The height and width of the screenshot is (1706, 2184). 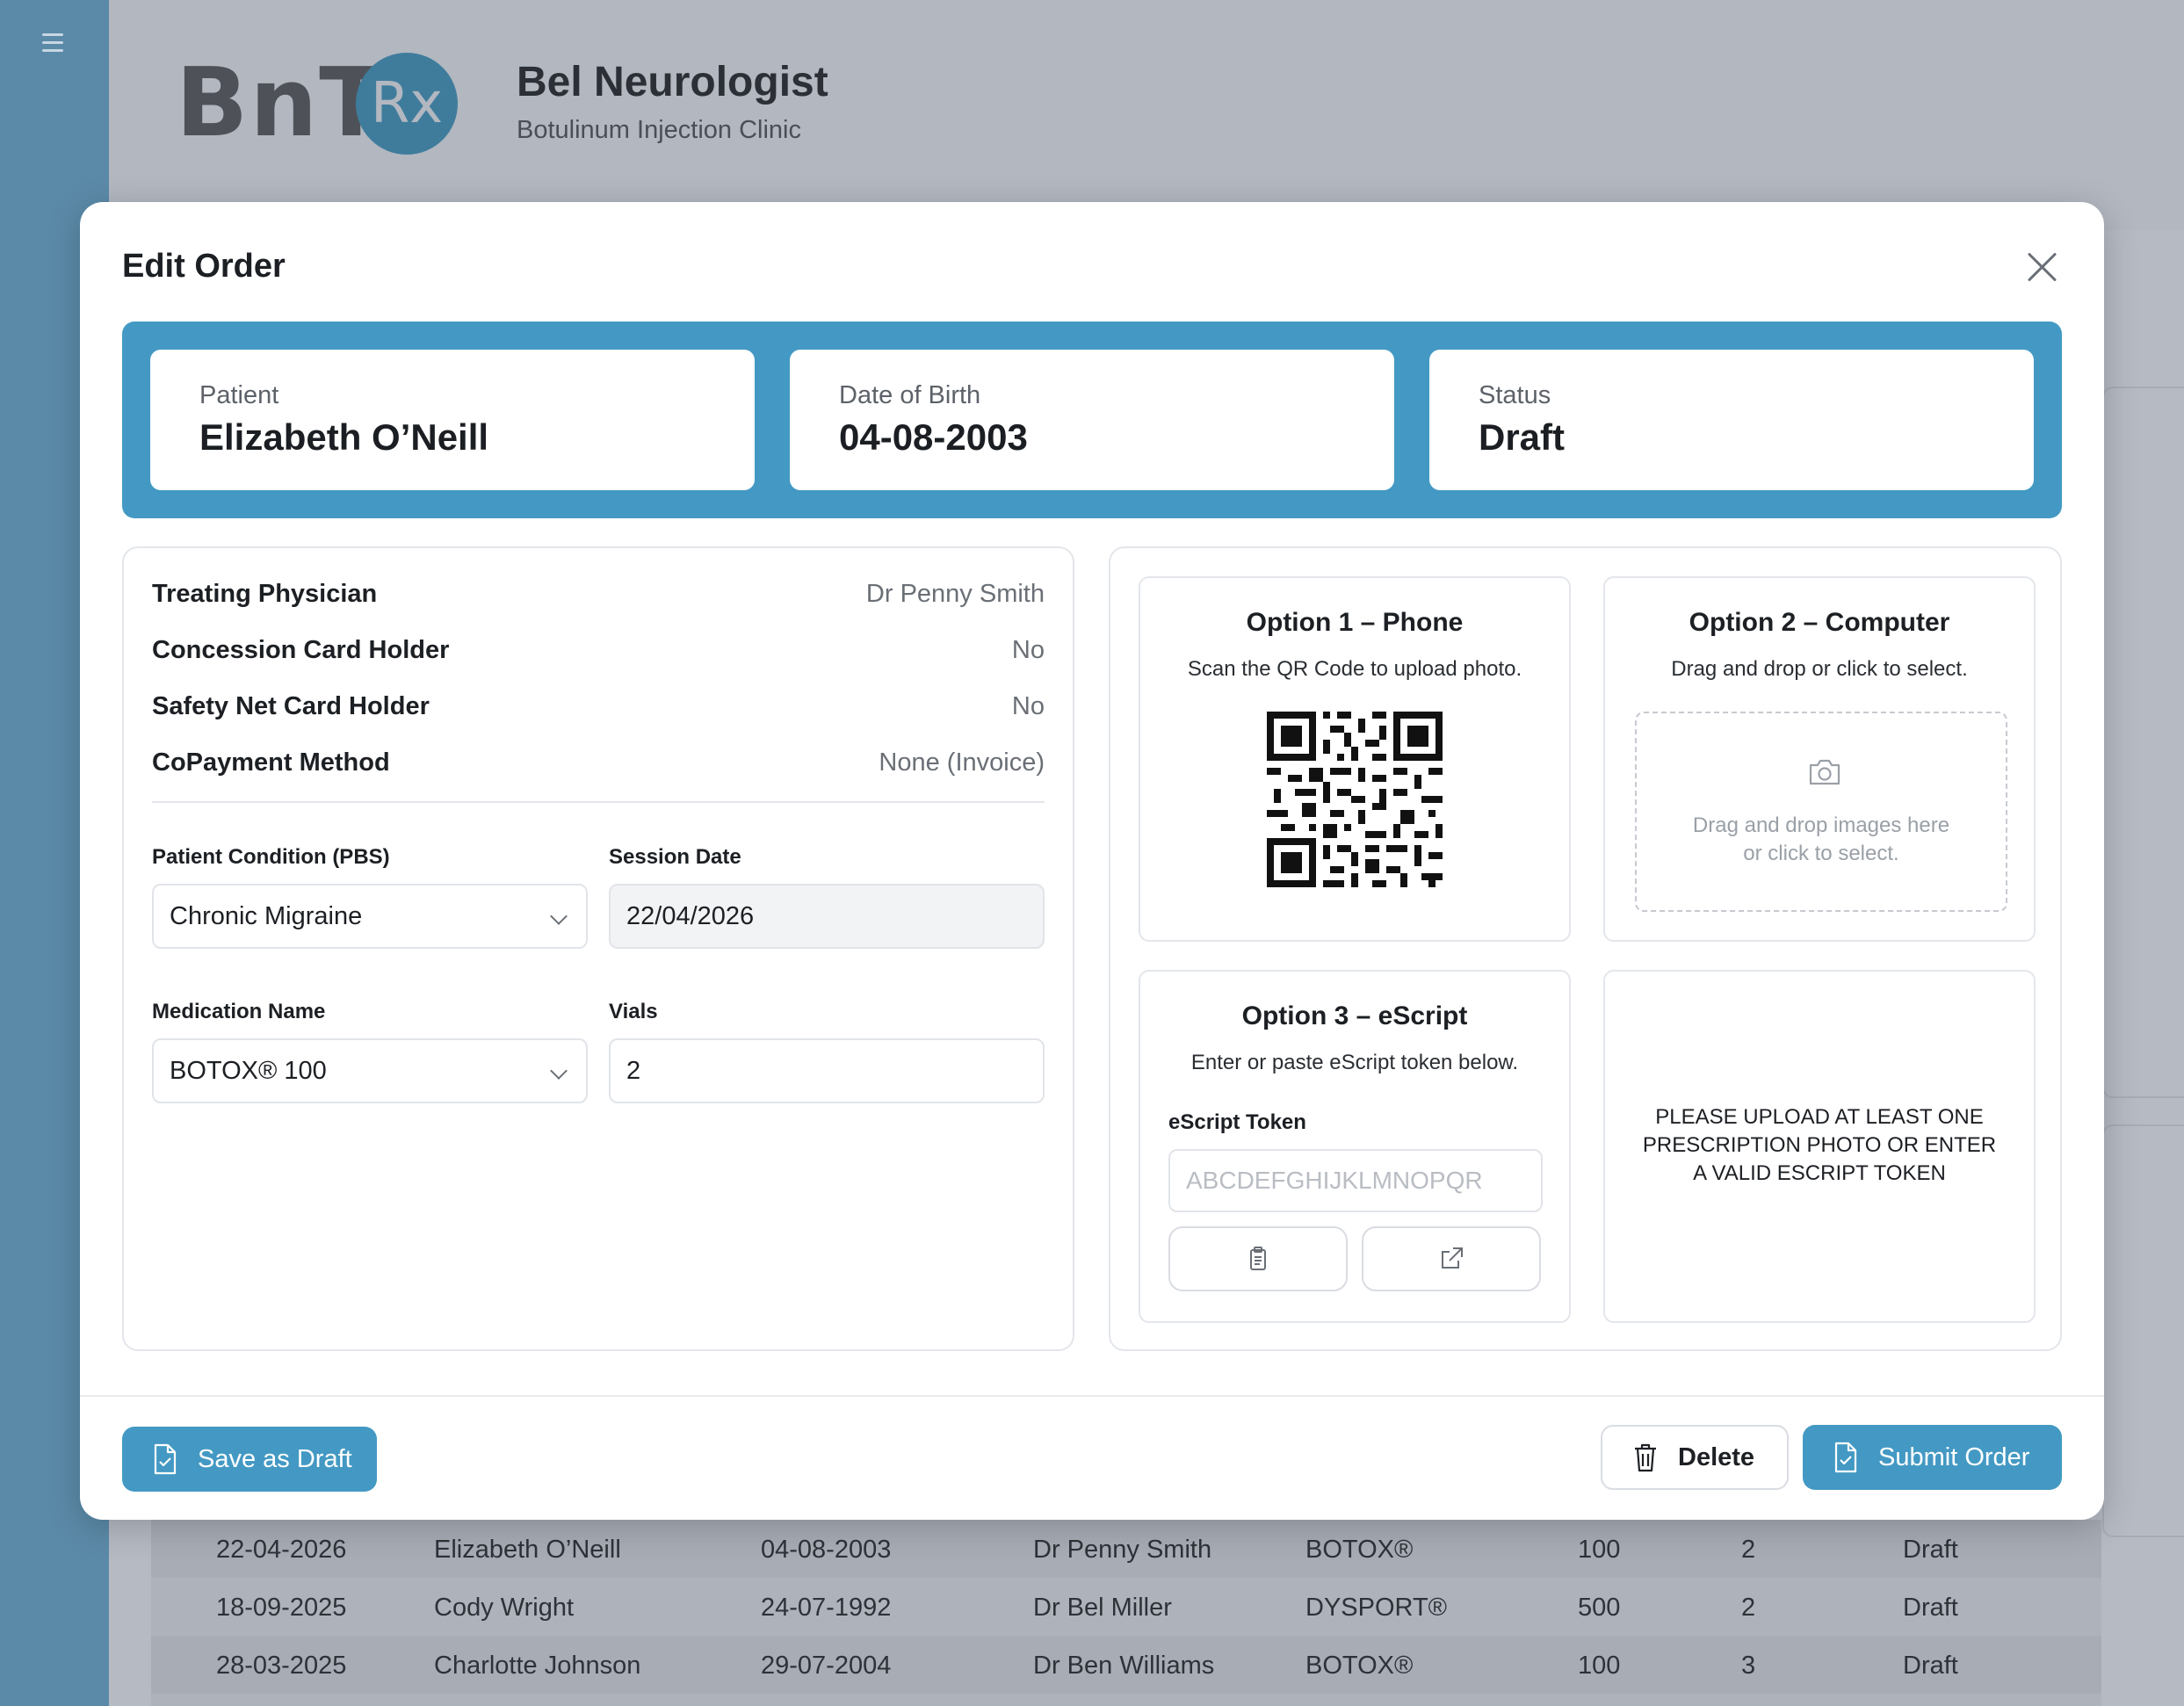 I want to click on condition-value: Chronic Migraine, so click(x=266, y=915).